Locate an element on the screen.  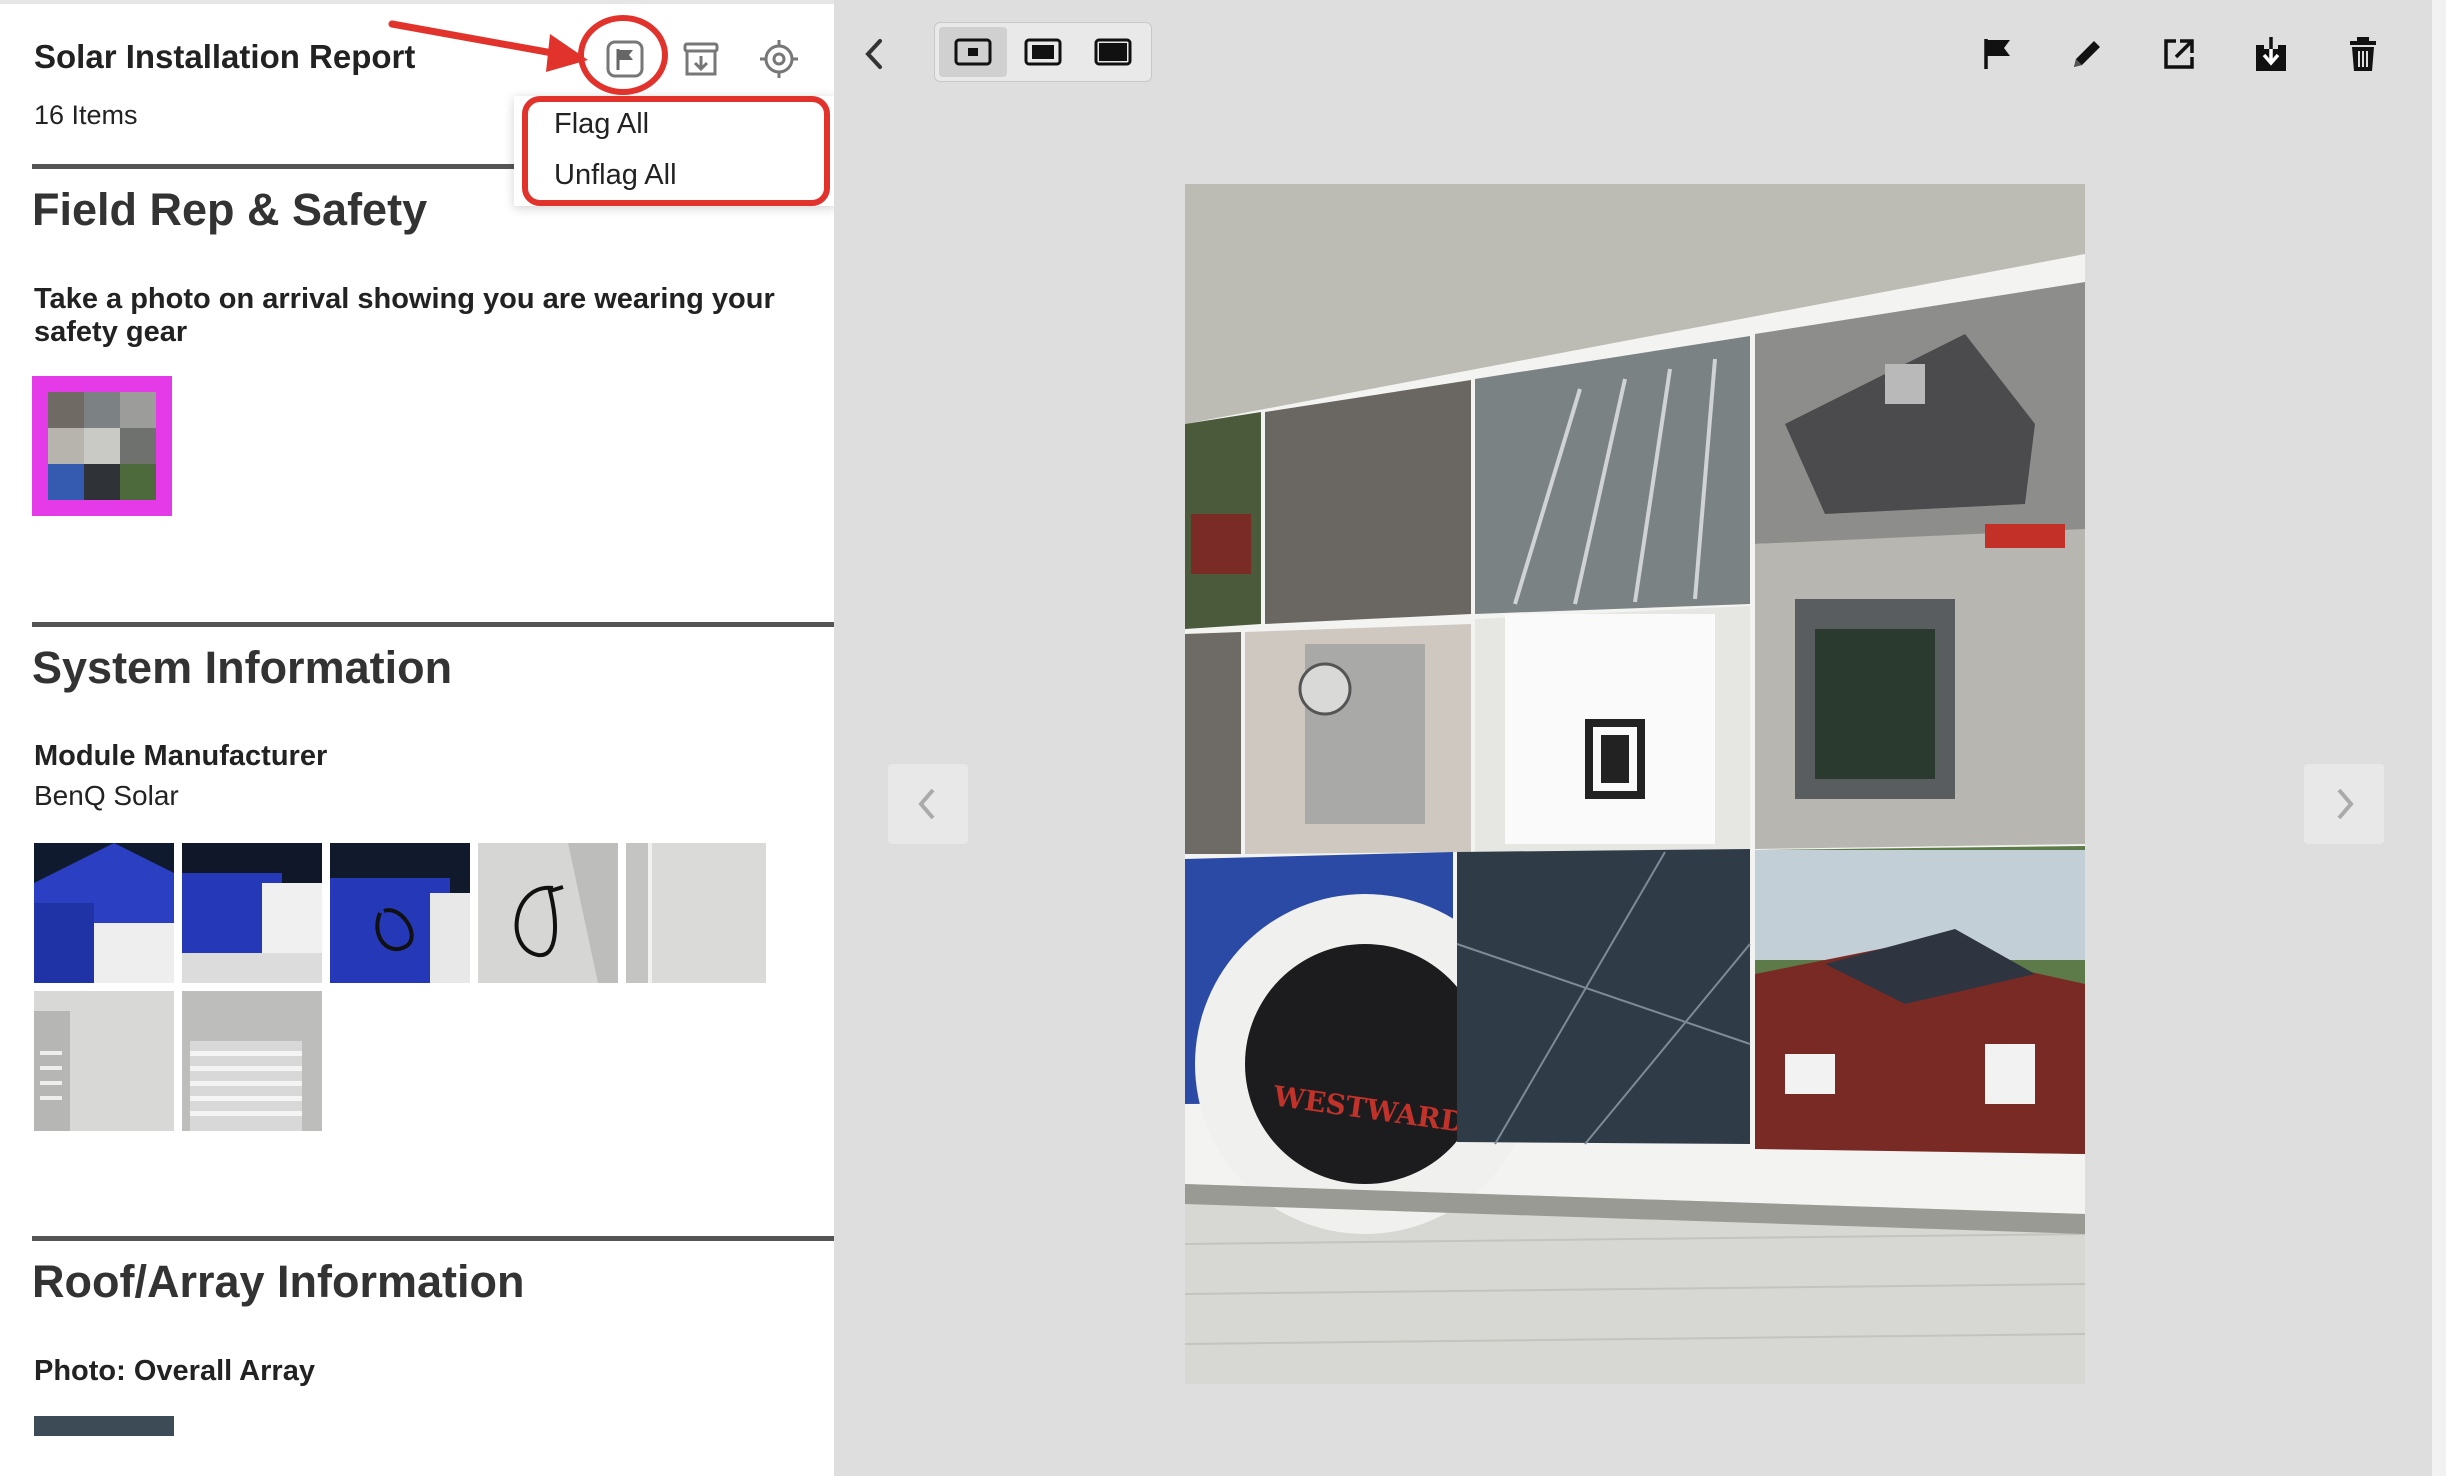
target-icon is located at coordinates (779, 59).